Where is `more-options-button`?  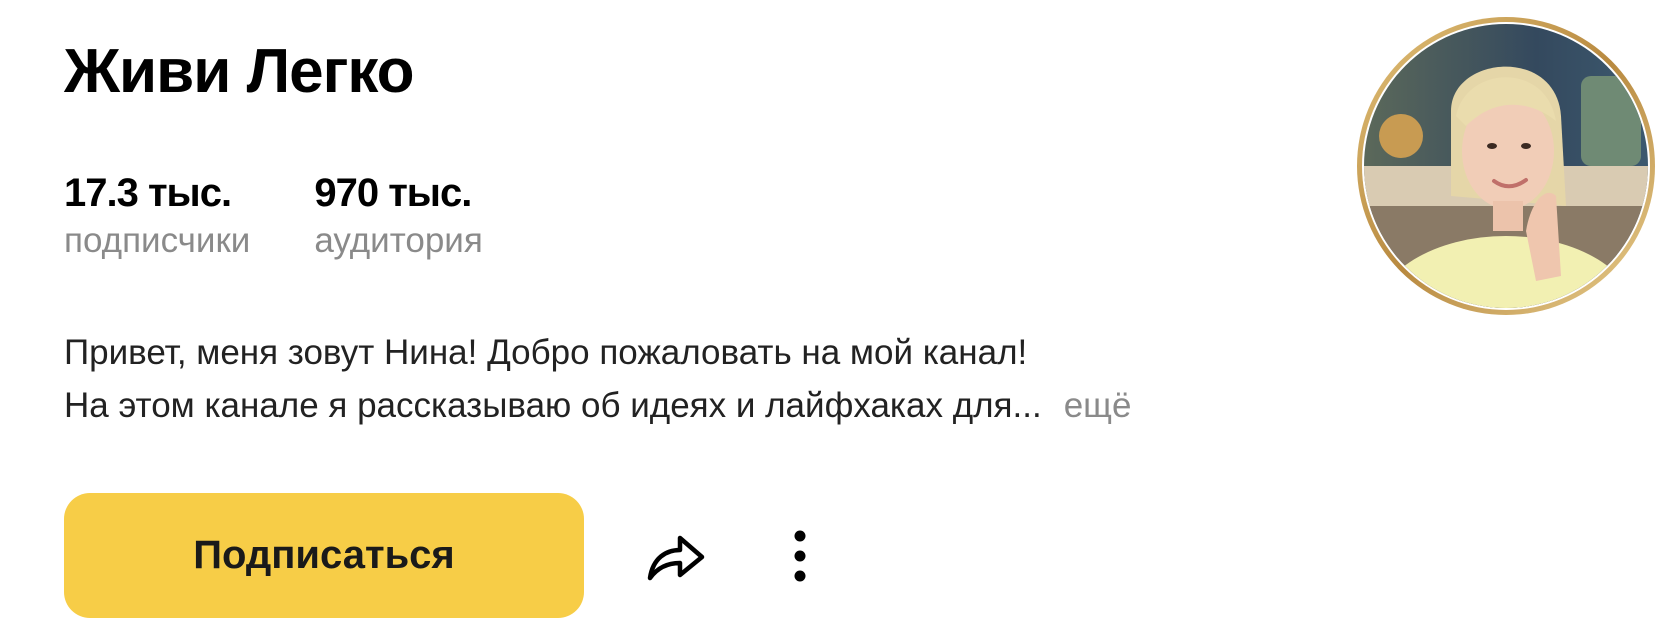
more-options-button is located at coordinates (800, 556).